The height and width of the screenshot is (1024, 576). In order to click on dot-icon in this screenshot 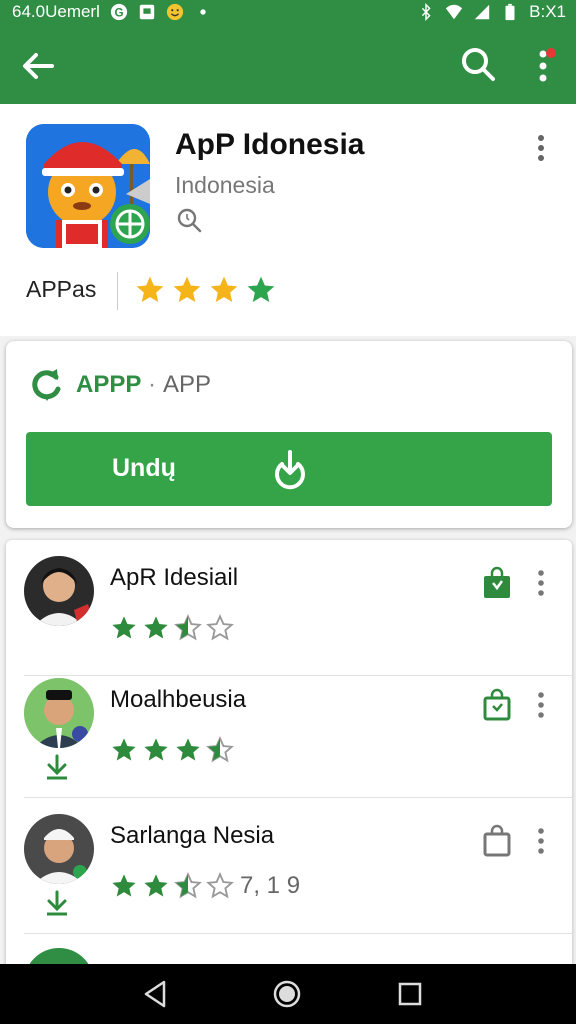, I will do `click(203, 12)`.